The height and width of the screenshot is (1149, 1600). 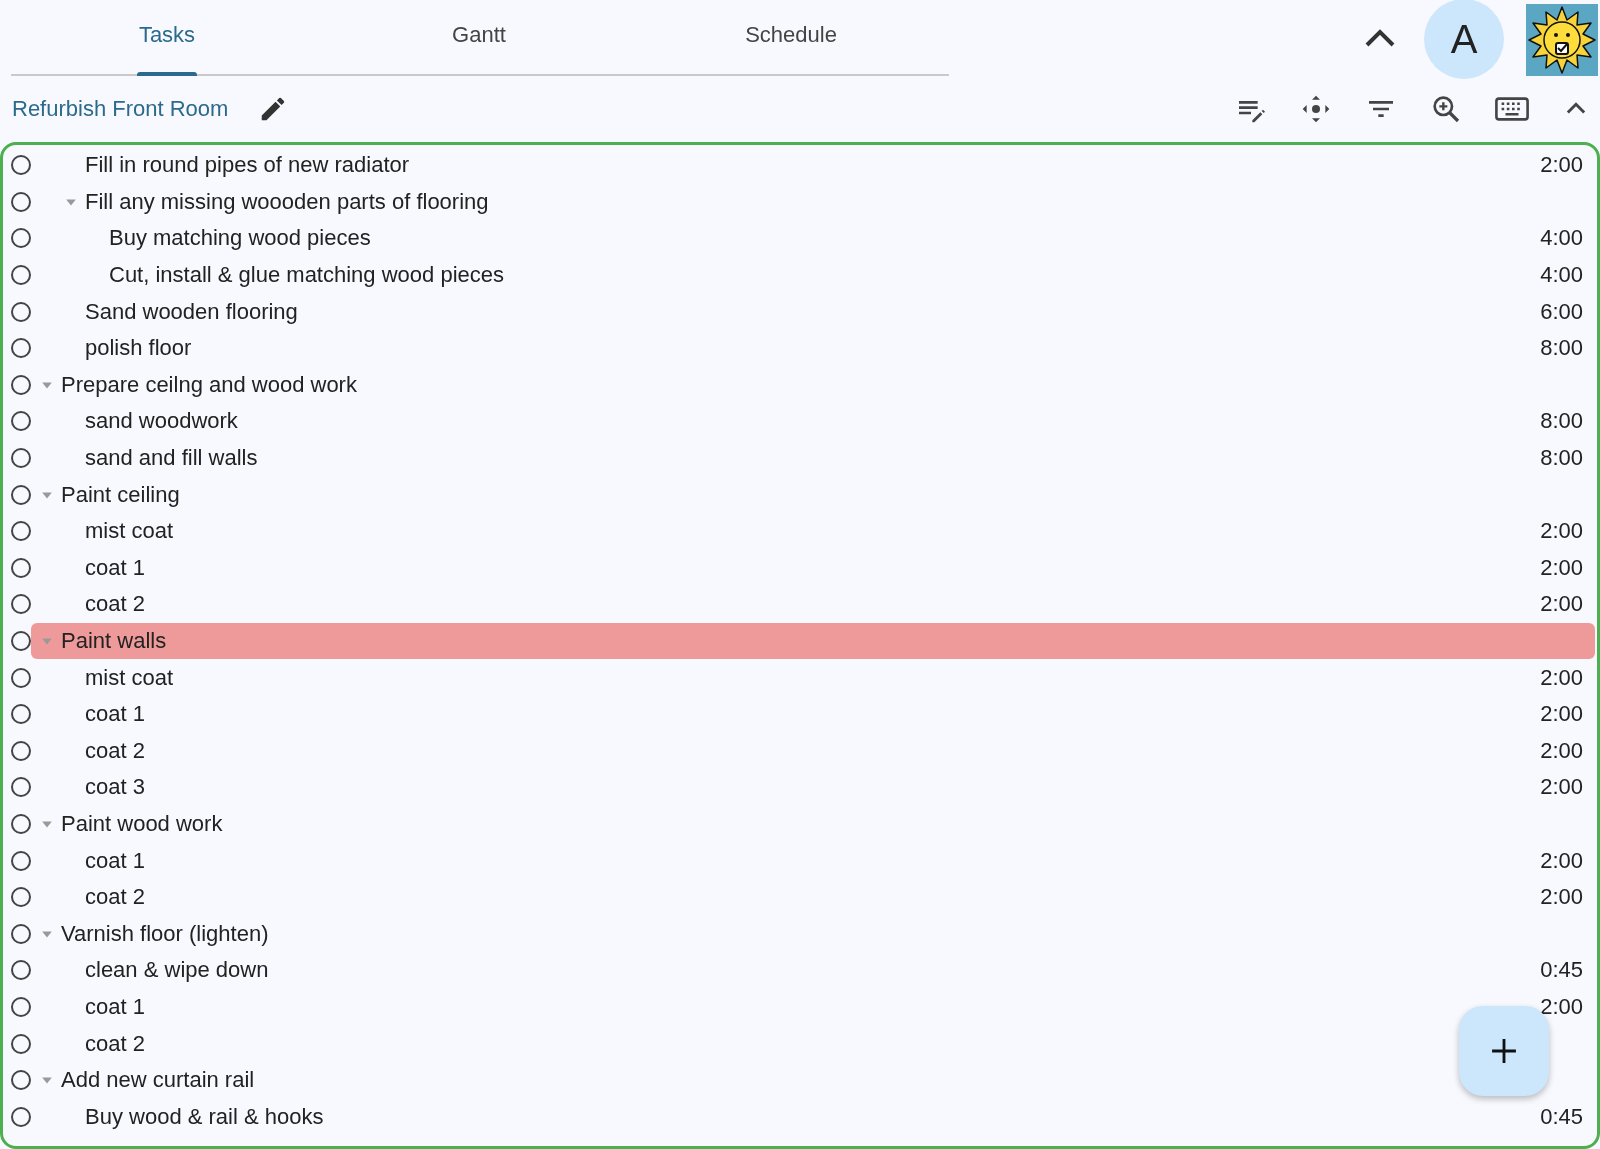 What do you see at coordinates (157, 1080) in the screenshot?
I see `task-title: Add new curtain rail` at bounding box center [157, 1080].